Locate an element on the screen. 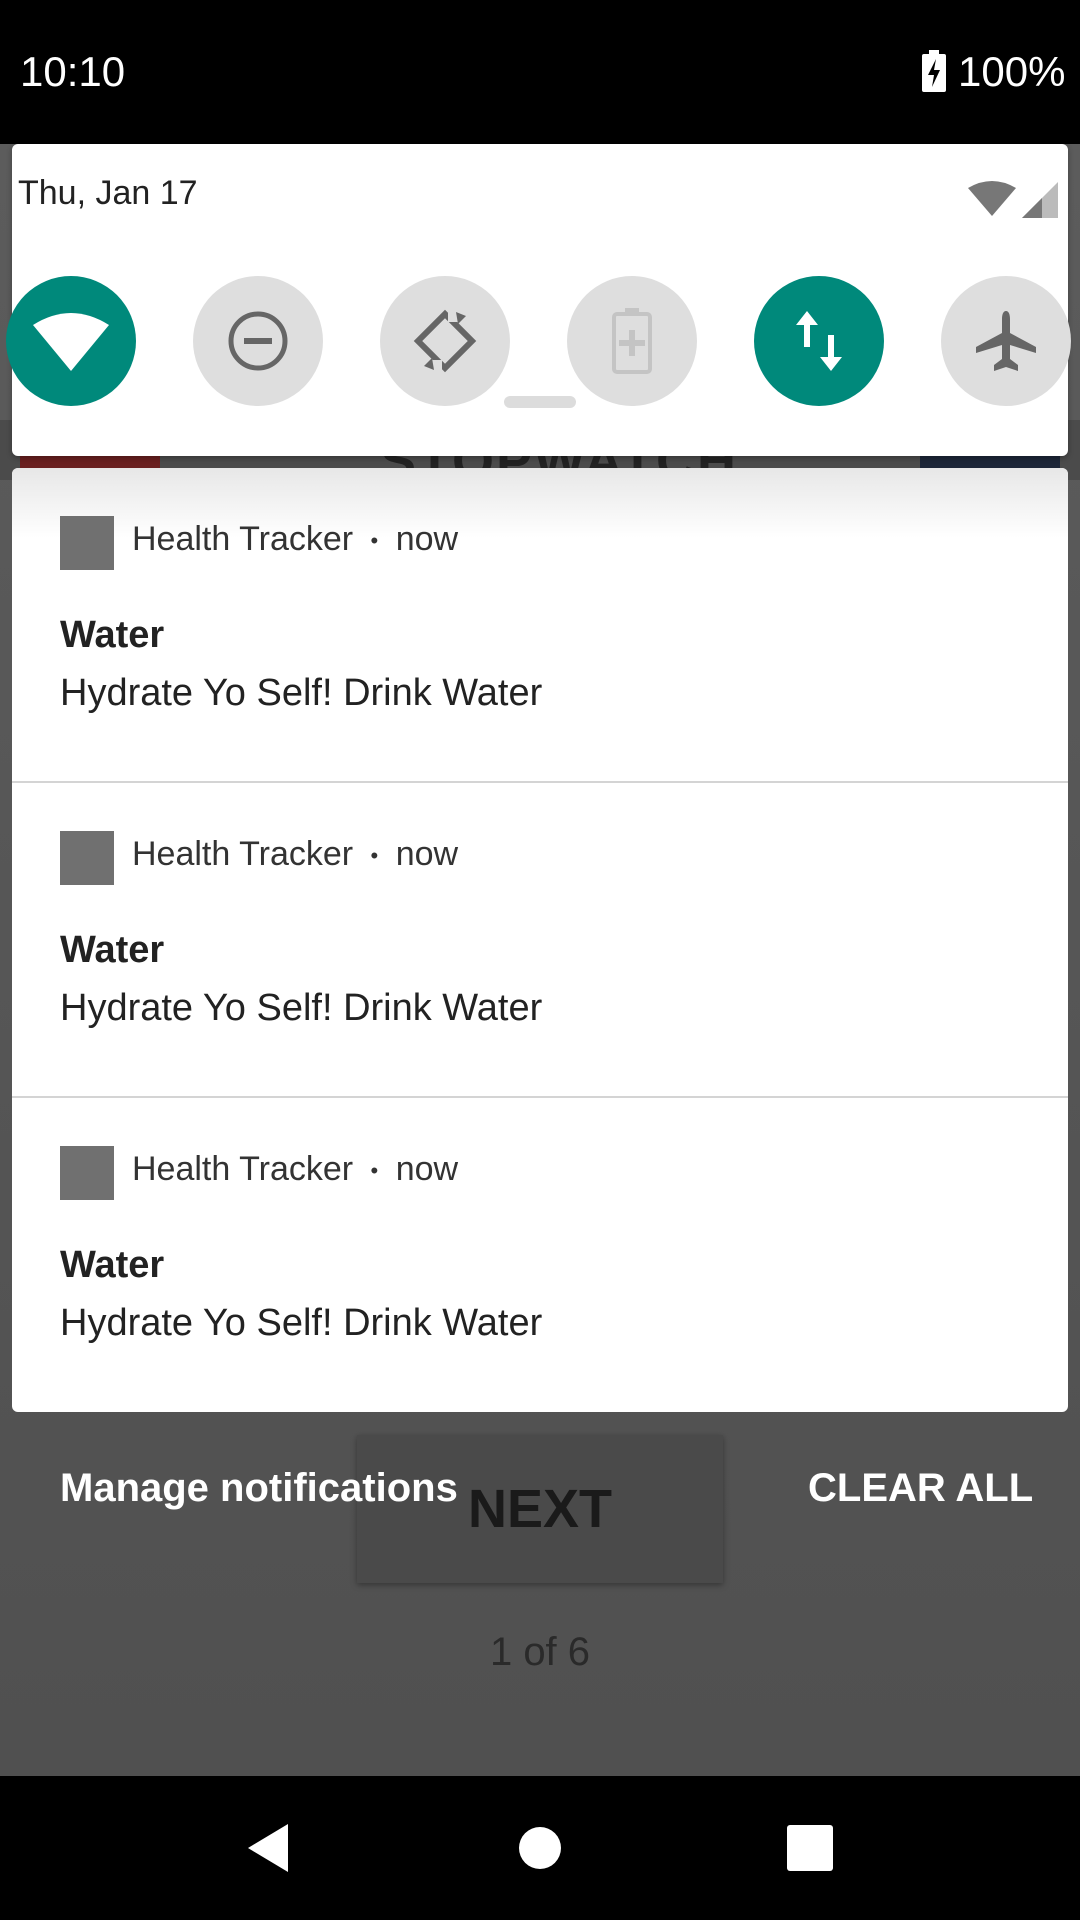 The width and height of the screenshot is (1080, 1920). clear-all-button: CLEAR ALL is located at coordinates (920, 1488).